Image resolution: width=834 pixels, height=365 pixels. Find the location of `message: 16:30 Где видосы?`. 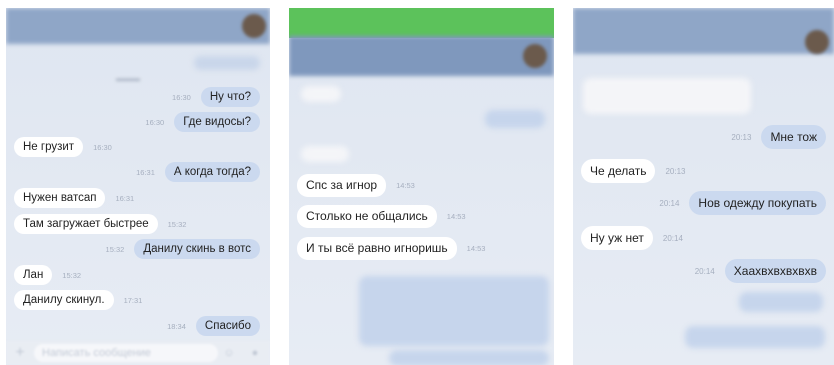

message: 16:30 Где видосы? is located at coordinates (197, 122).